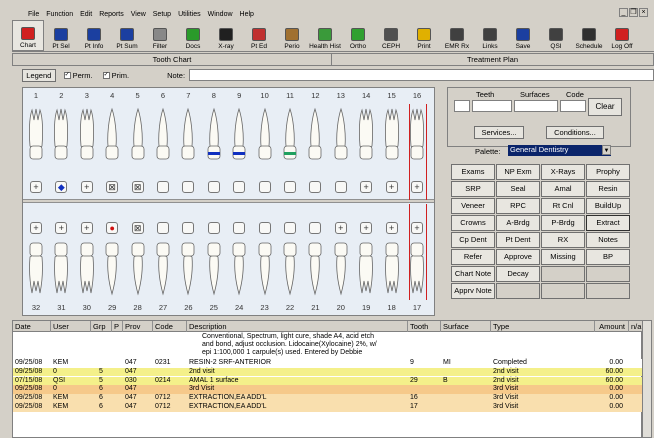  I want to click on proc-button-approve: Approve, so click(518, 257).